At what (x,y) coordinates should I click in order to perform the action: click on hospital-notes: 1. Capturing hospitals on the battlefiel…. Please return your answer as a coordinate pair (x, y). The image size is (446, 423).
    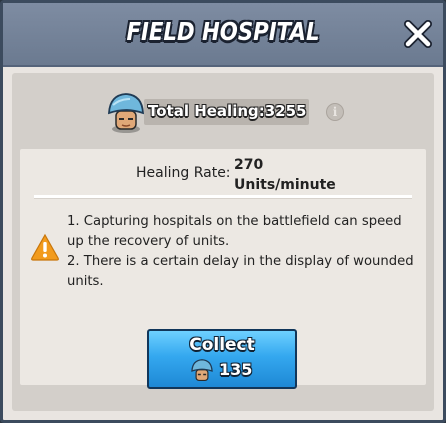
    Looking at the image, I should click on (243, 252).